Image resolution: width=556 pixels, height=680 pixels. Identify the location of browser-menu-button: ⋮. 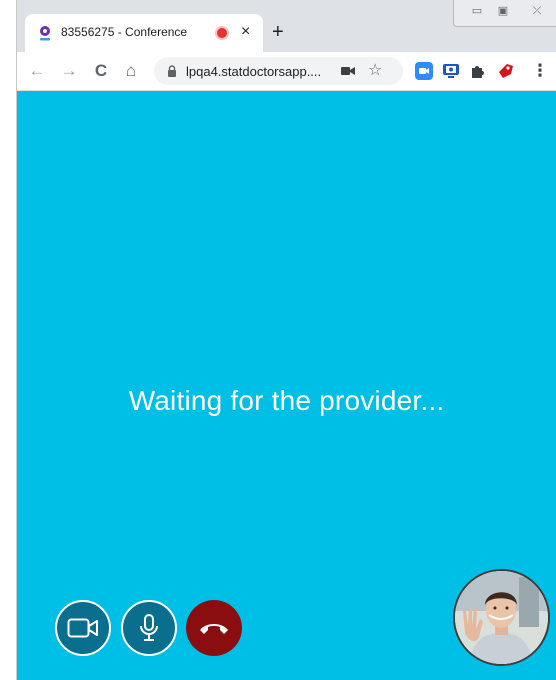
(540, 71).